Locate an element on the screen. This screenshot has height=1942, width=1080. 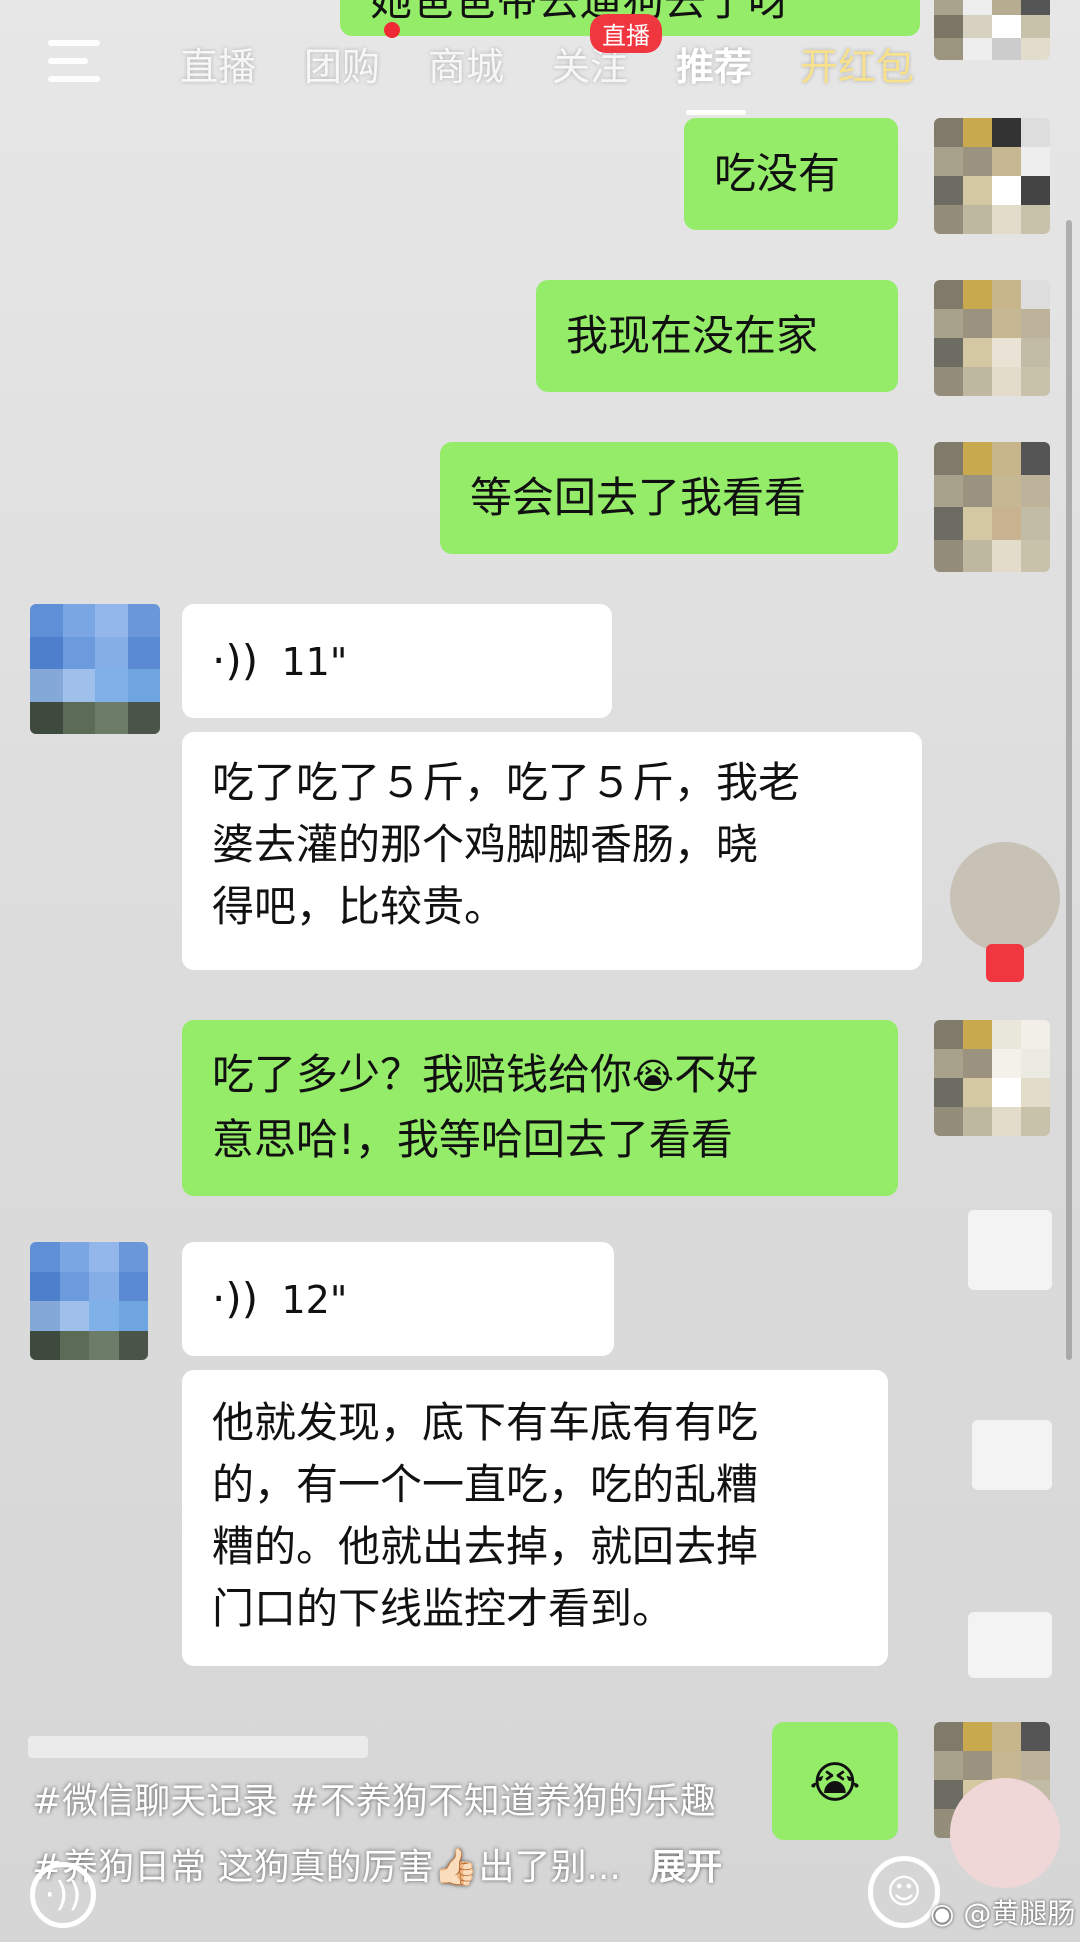
watermark: ◉ @黄腿肠 is located at coordinates (1002, 1912).